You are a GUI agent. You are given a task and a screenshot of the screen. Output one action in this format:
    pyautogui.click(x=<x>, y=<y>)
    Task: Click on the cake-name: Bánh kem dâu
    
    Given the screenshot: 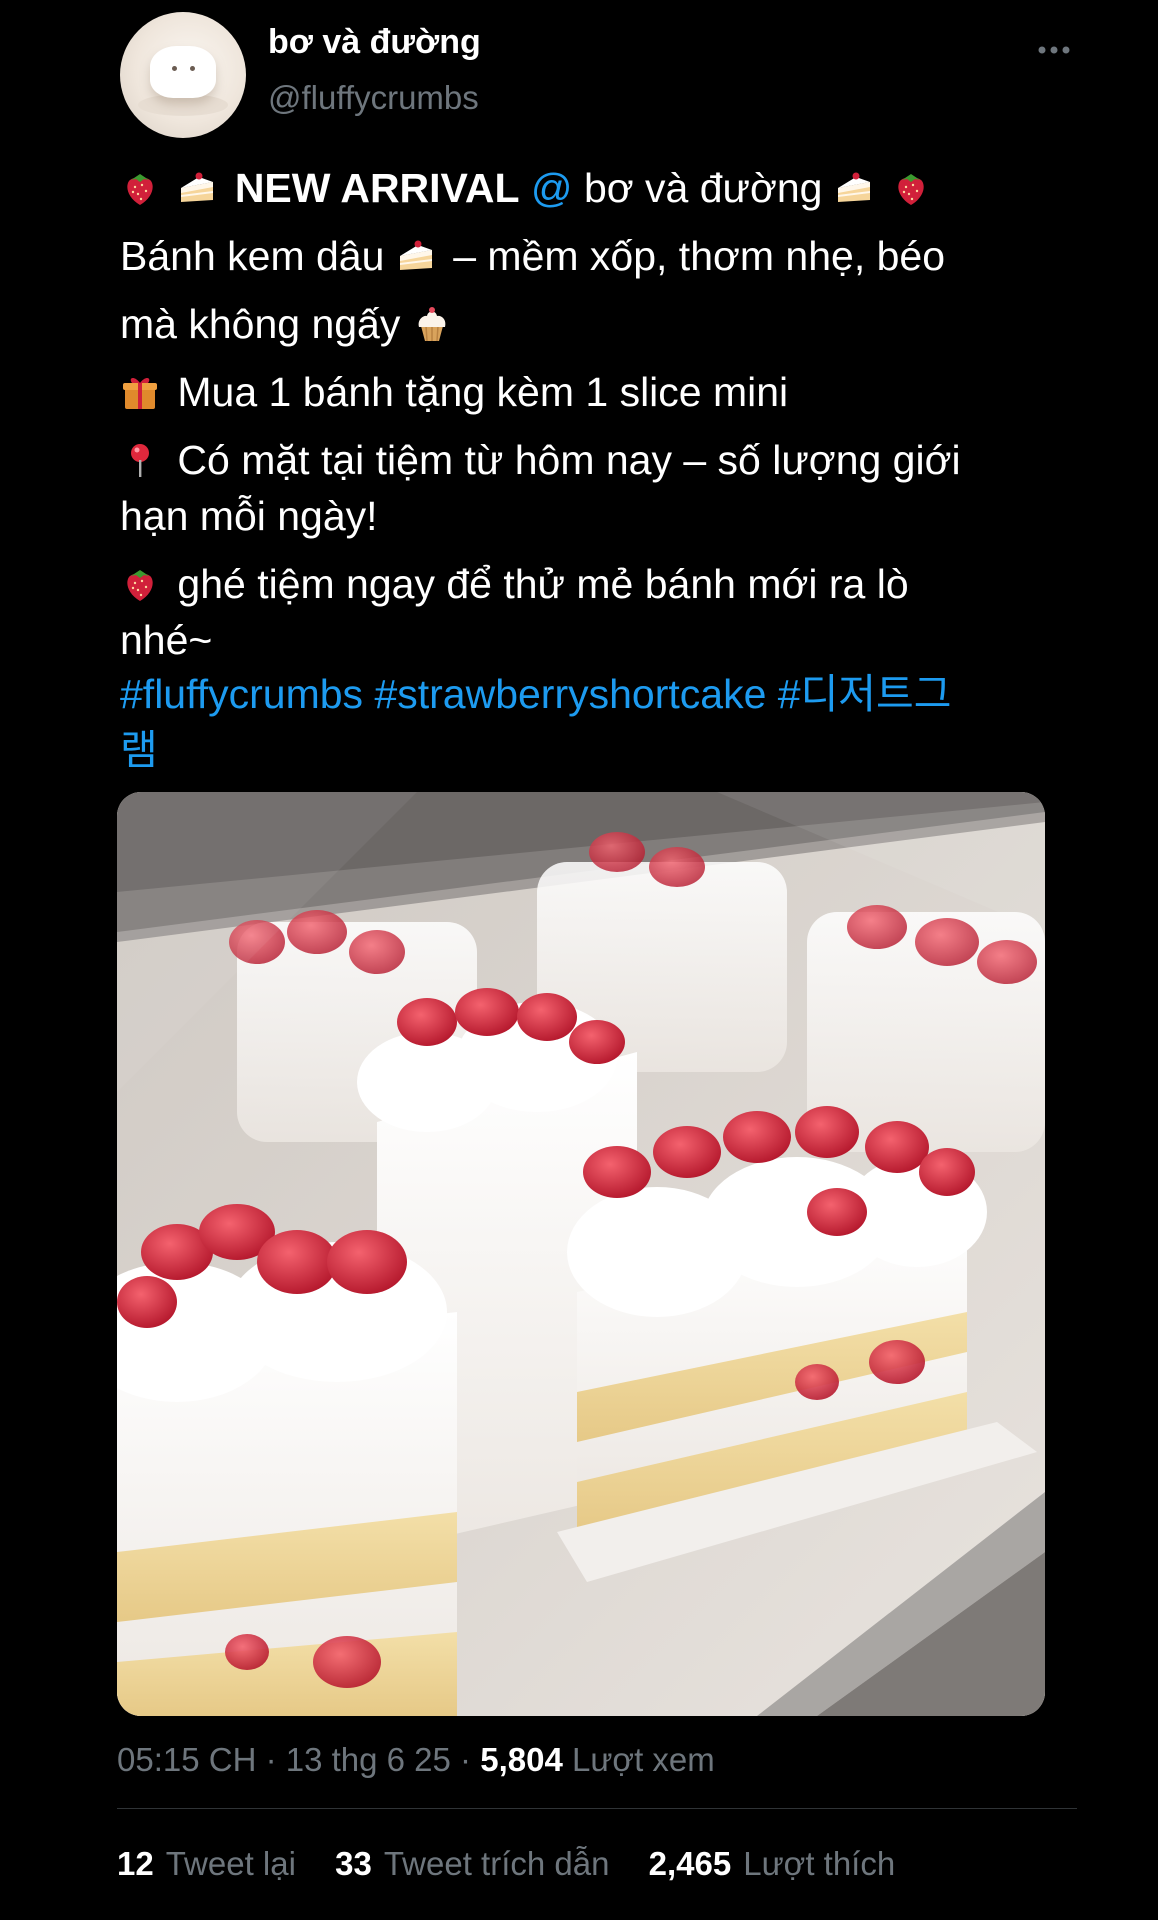 What is the action you would take?
    pyautogui.click(x=252, y=256)
    